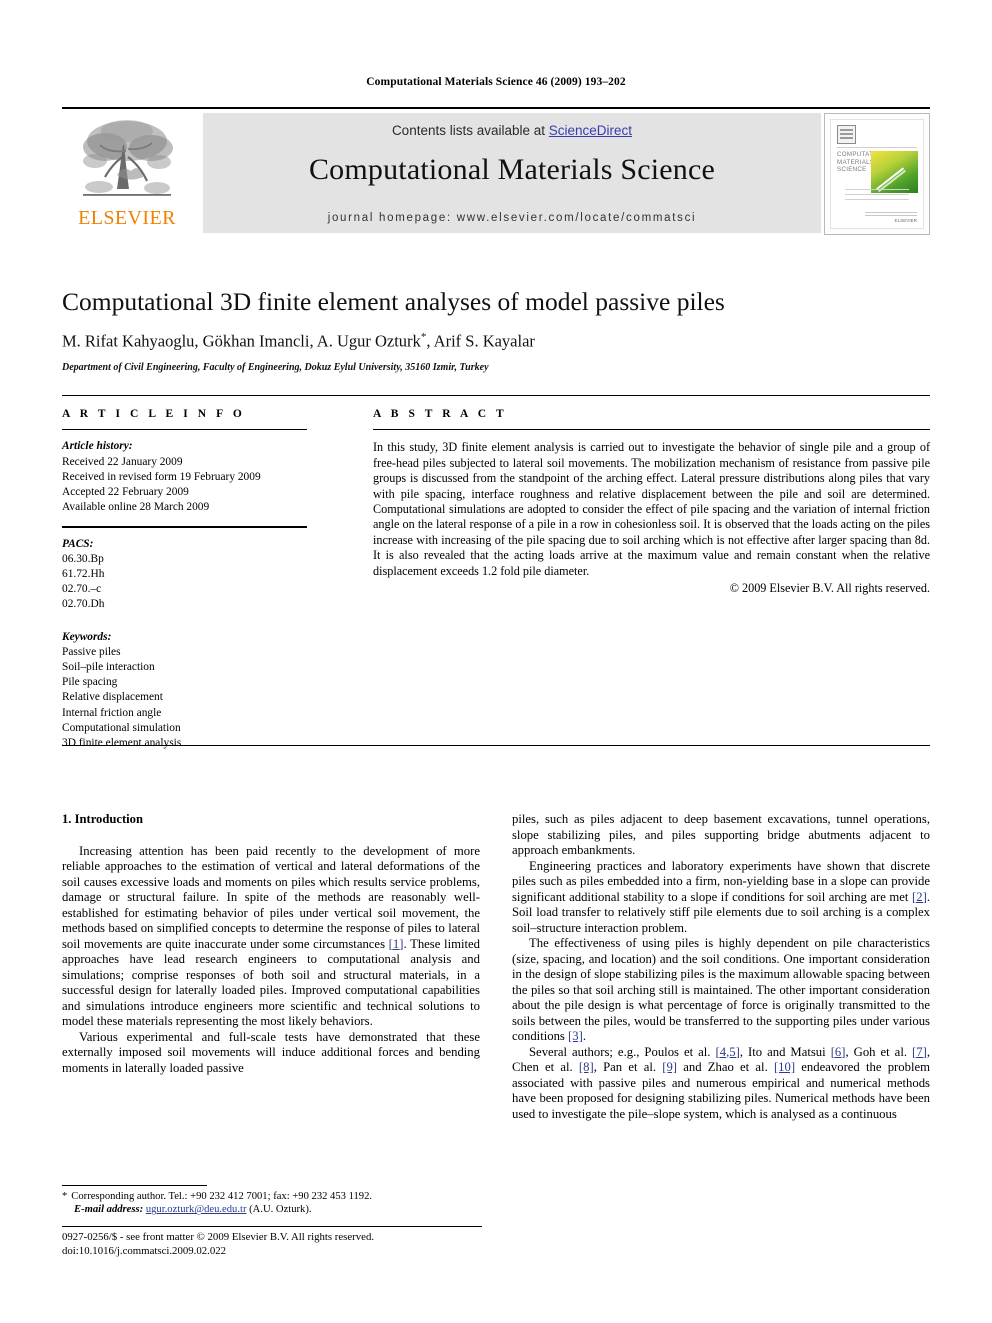  What do you see at coordinates (125, 492) in the screenshot?
I see `history-item: Accepted 22 February 2009` at bounding box center [125, 492].